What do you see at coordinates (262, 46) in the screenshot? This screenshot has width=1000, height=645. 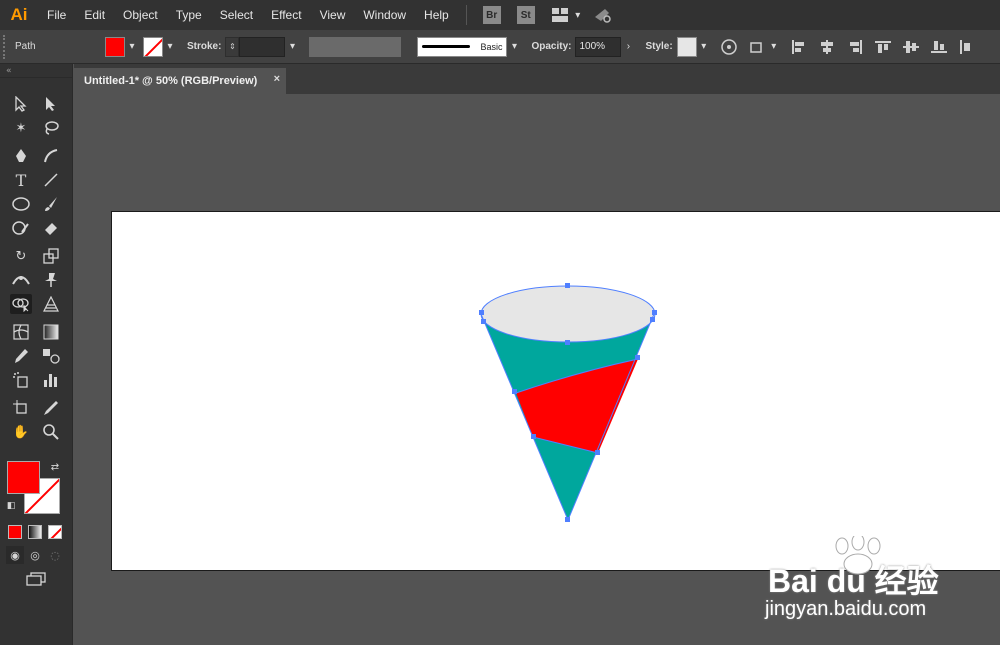 I see `stroke-weight-input` at bounding box center [262, 46].